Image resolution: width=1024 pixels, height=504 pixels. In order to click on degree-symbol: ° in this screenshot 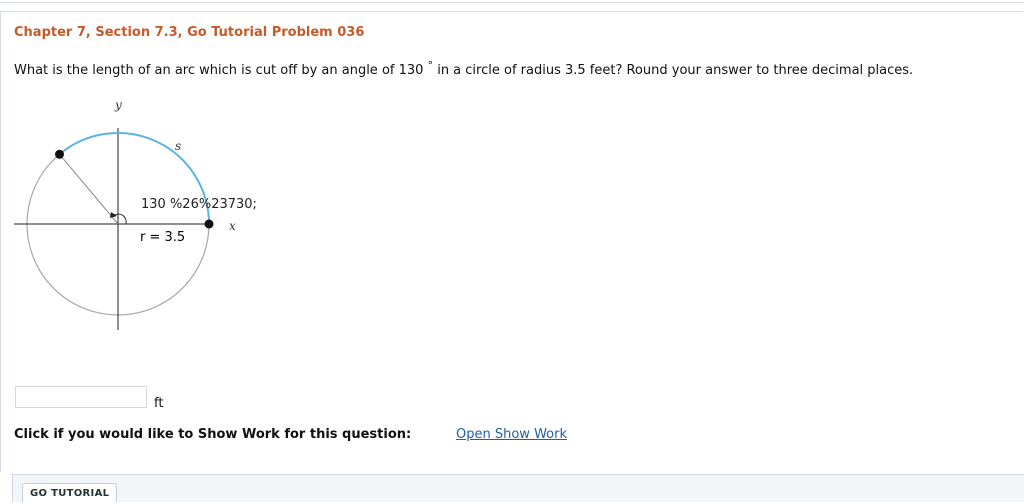, I will do `click(430, 65)`.